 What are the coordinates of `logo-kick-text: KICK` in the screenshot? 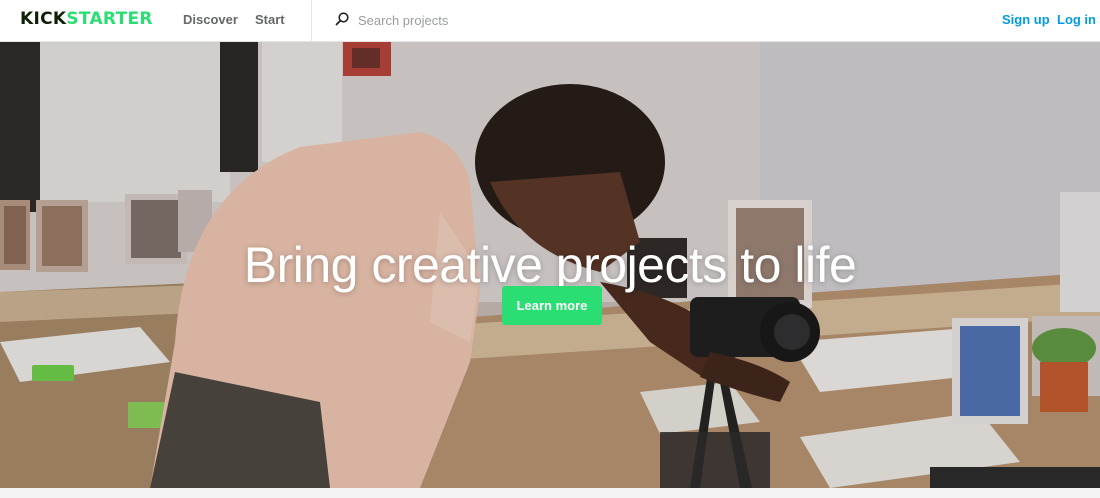 It's located at (43, 19).